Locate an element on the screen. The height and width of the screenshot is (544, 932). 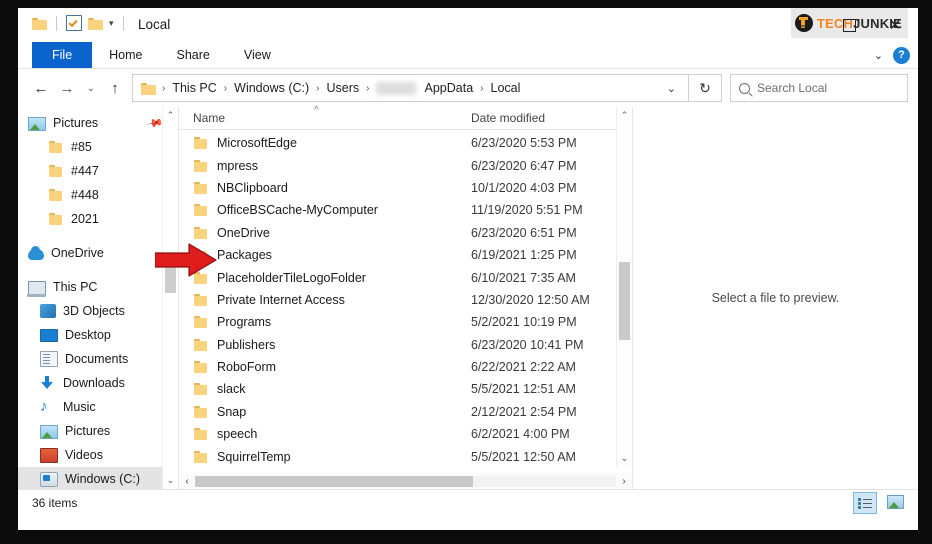
recent-locations-button: ⌄ is located at coordinates (91, 88).